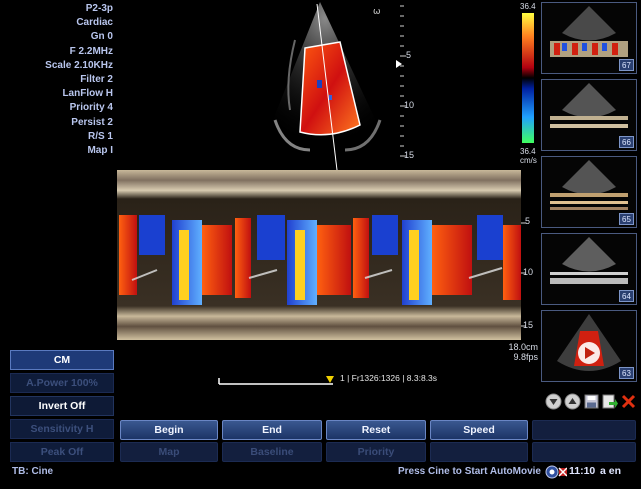  I want to click on param-map: Map I, so click(100, 150).